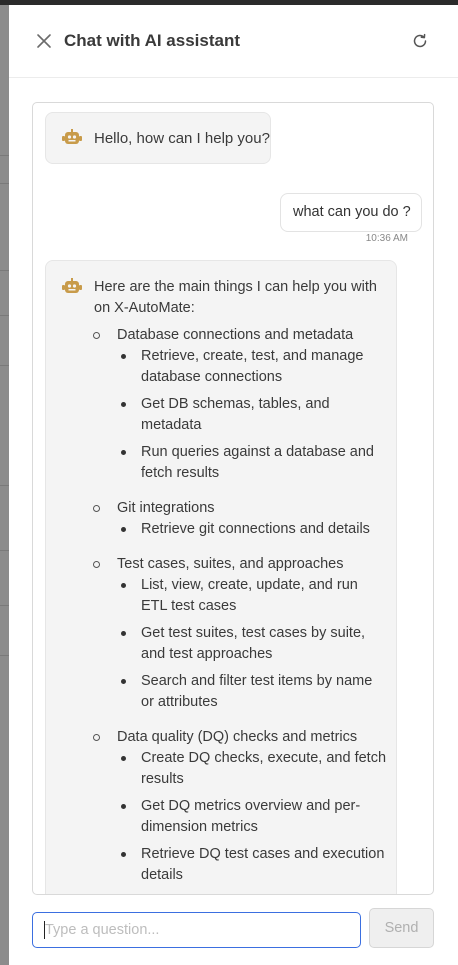 This screenshot has height=965, width=458. I want to click on question-input, so click(195, 930).